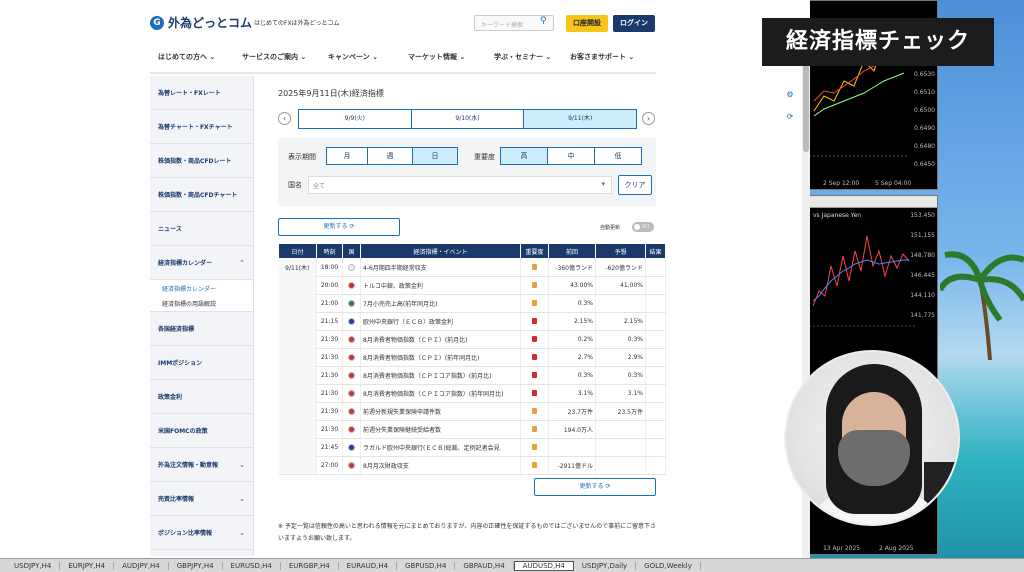 The image size is (1024, 572). What do you see at coordinates (329, 251) in the screenshot?
I see `col-time: 時刻` at bounding box center [329, 251].